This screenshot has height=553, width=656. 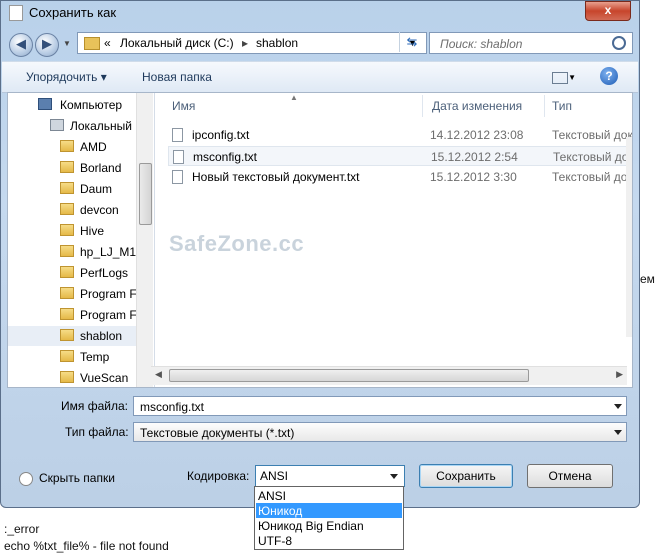 What do you see at coordinates (619, 374) in the screenshot?
I see `scroll-right-icon: ▶` at bounding box center [619, 374].